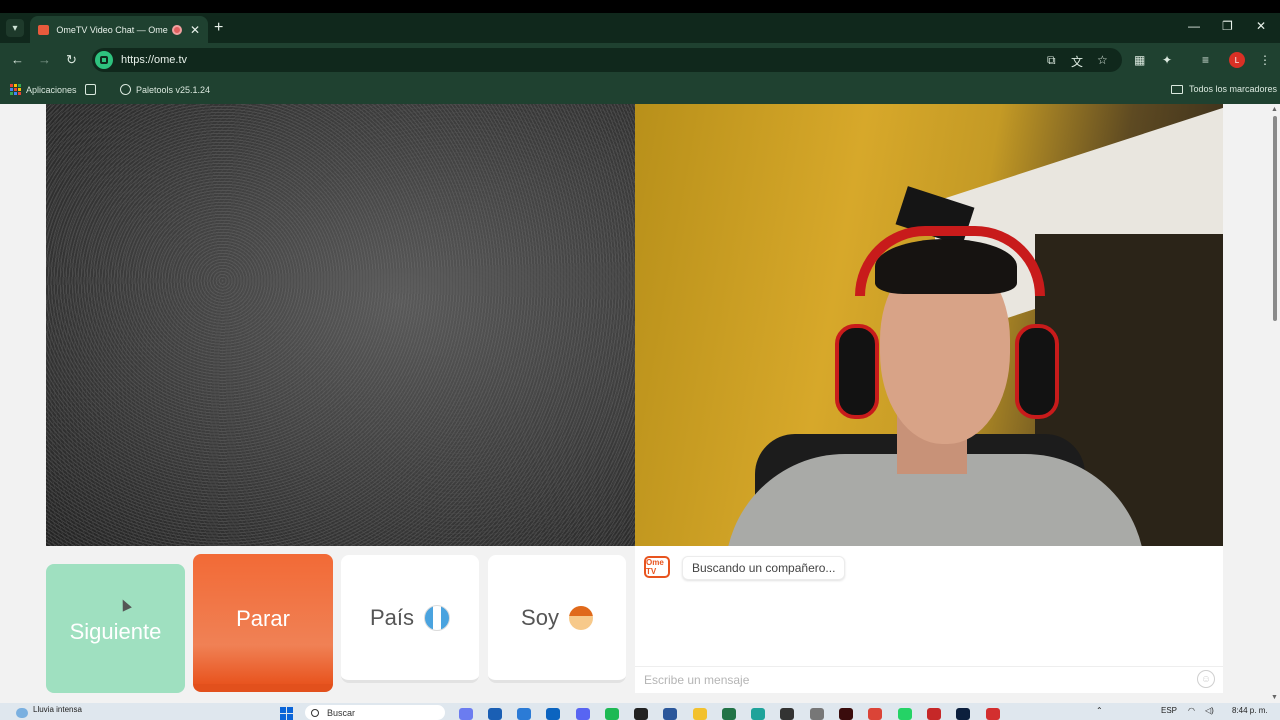 The image size is (1280, 720). Describe the element at coordinates (115, 631) in the screenshot. I see `next-button-label: Siguiente` at that location.